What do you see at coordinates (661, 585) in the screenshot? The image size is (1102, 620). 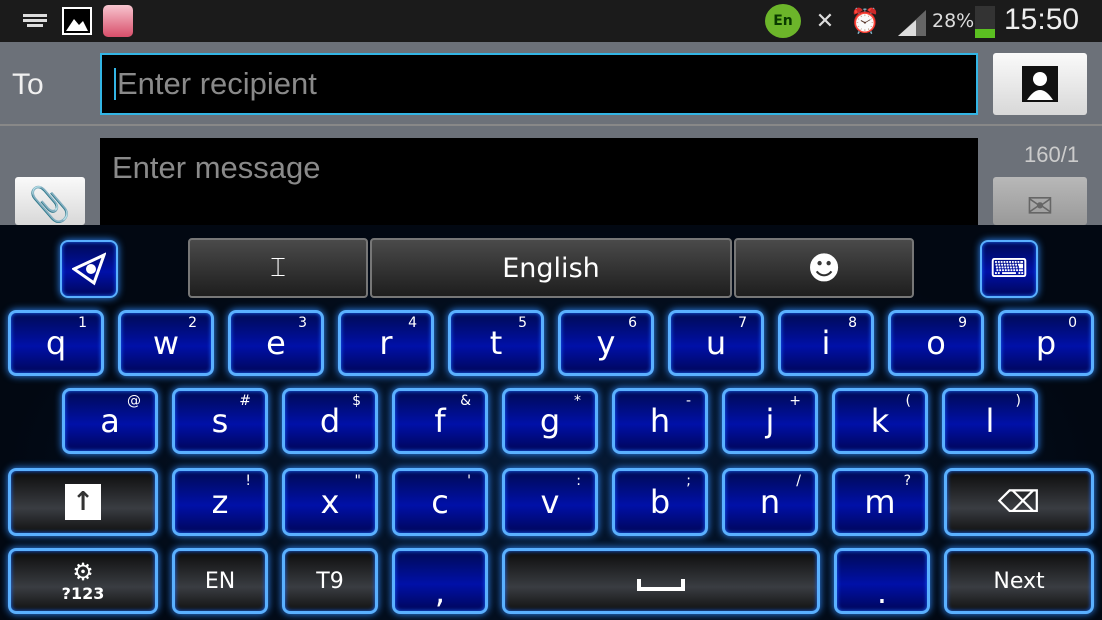 I see `space-icon` at bounding box center [661, 585].